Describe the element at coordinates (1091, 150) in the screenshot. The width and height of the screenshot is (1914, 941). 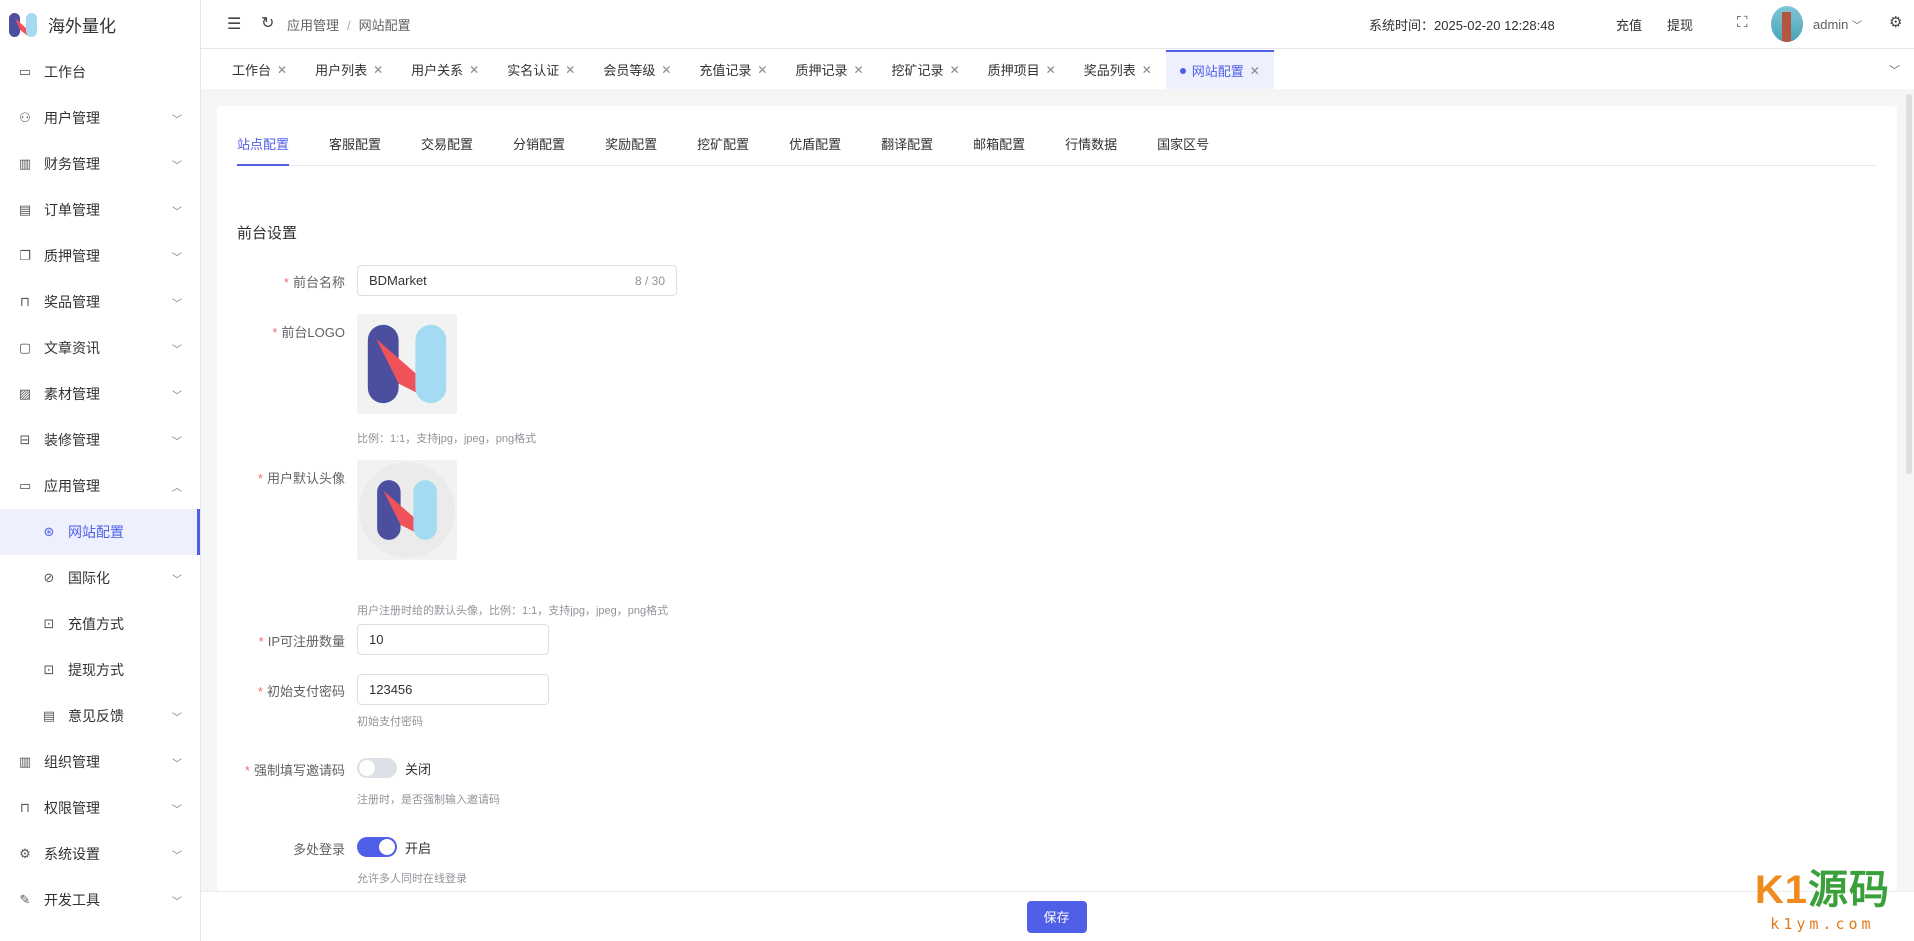
I see `config-tab: 行情数据` at that location.